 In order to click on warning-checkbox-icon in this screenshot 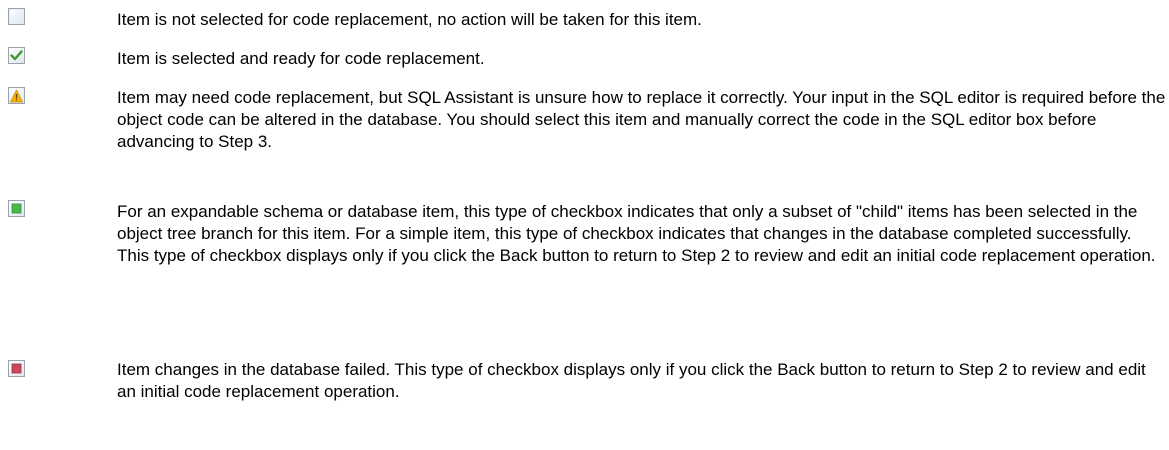, I will do `click(16, 95)`.